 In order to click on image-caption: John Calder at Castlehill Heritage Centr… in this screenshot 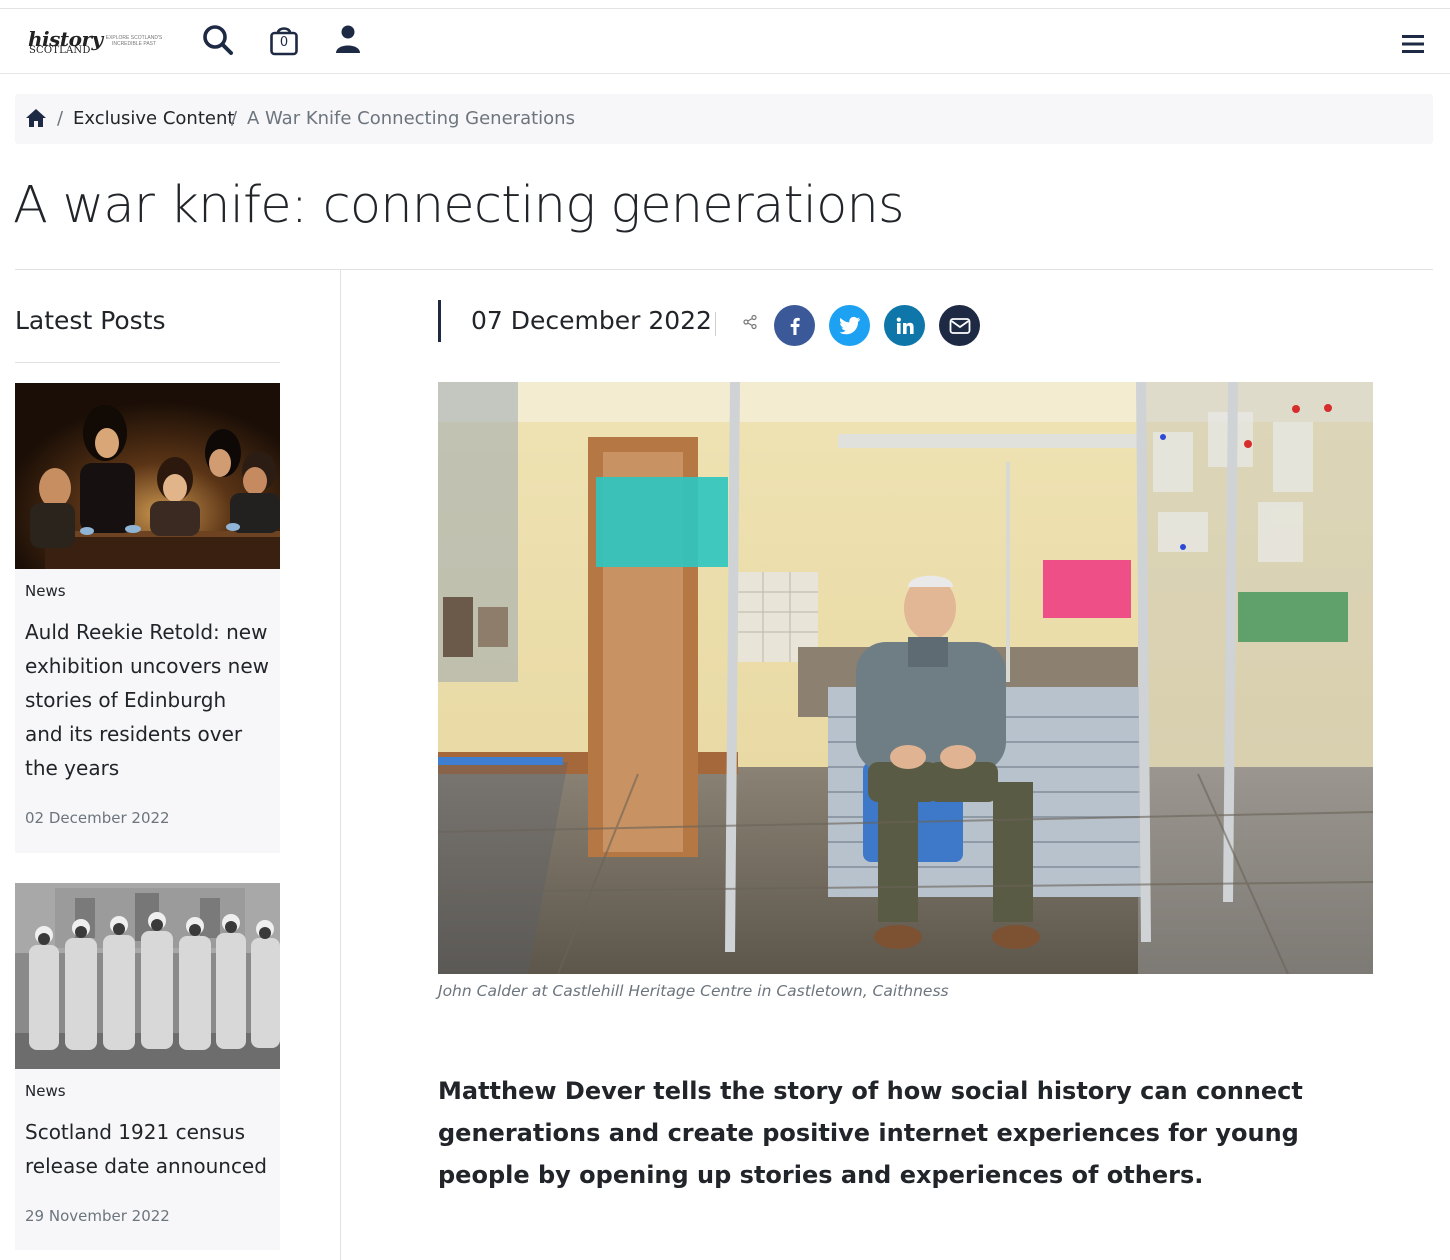, I will do `click(693, 991)`.